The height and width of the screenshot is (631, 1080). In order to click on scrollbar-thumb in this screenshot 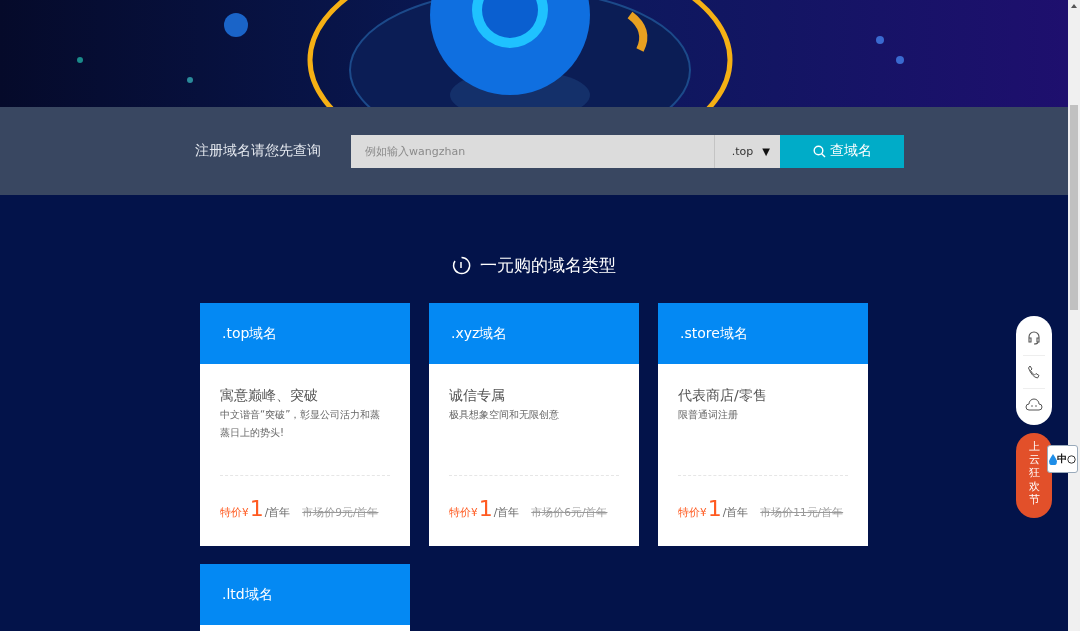, I will do `click(1074, 207)`.